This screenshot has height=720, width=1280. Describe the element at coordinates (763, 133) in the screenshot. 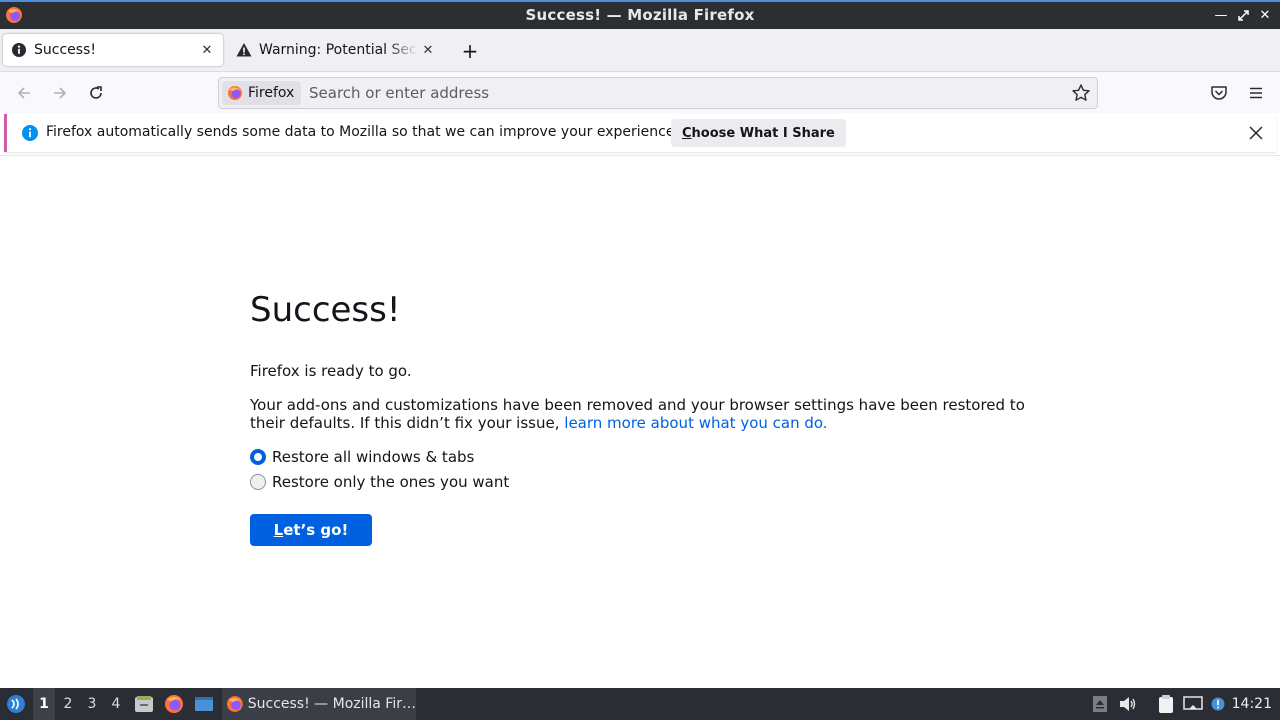

I see `button-label: hoose What I Share` at that location.